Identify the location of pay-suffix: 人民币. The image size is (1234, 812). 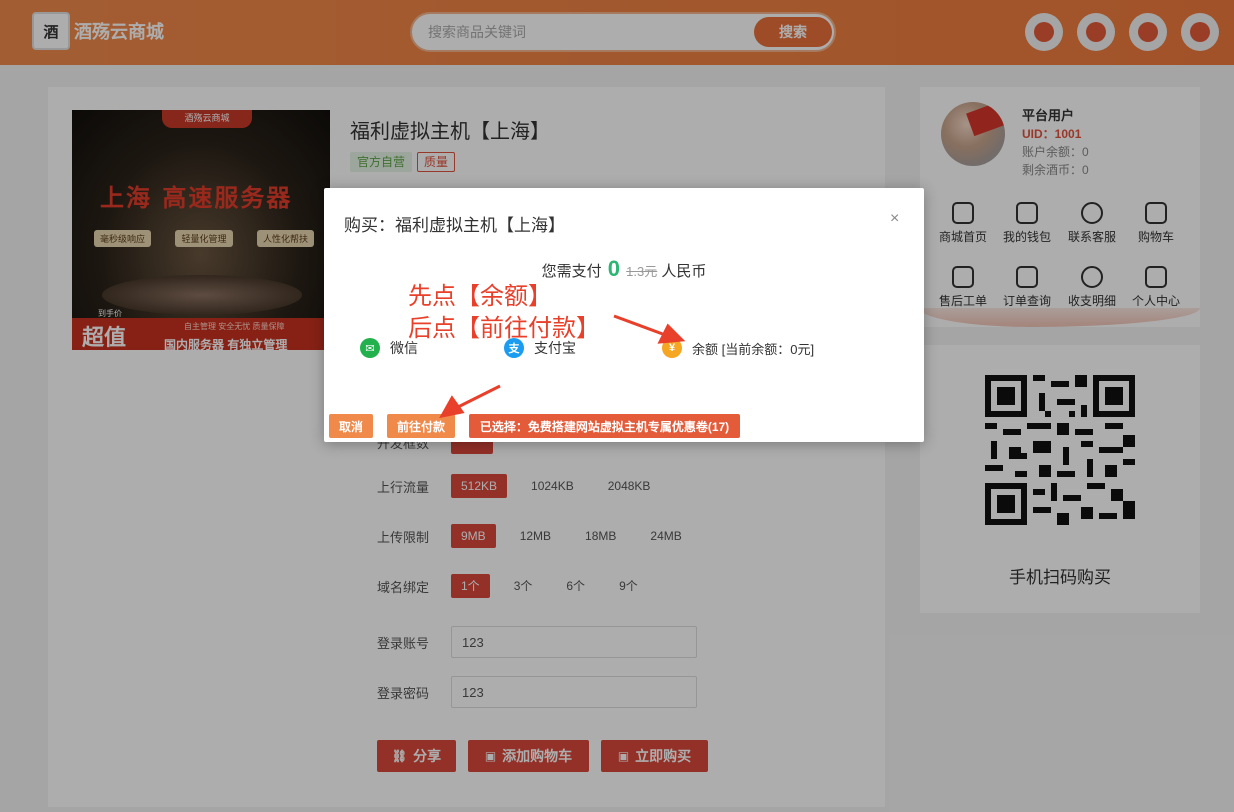
(684, 271).